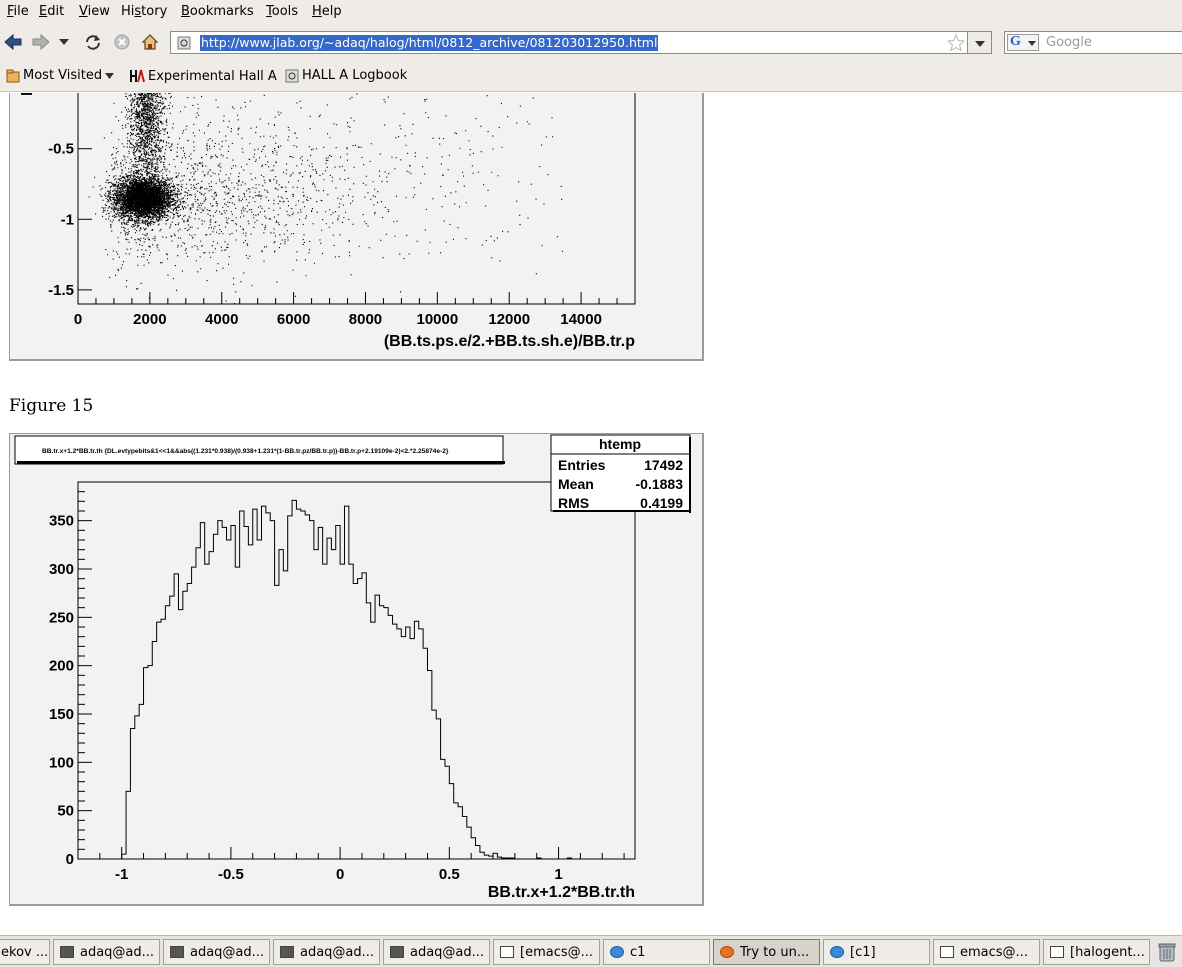 The height and width of the screenshot is (967, 1182). Describe the element at coordinates (282, 11) in the screenshot. I see `menu-tools: Tools` at that location.